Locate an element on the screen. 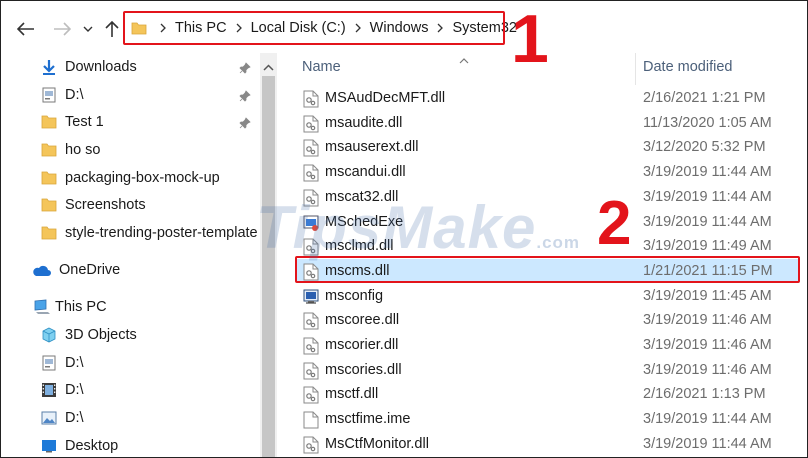  sort-ascending-icon is located at coordinates (464, 59).